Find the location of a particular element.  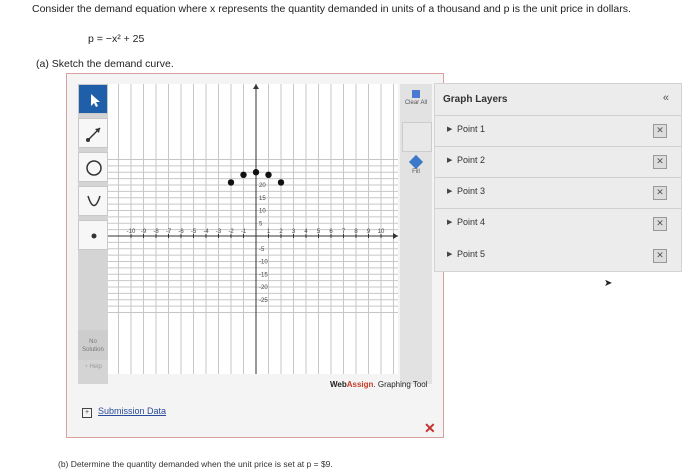

layer-label: Point 5 is located at coordinates (471, 254).